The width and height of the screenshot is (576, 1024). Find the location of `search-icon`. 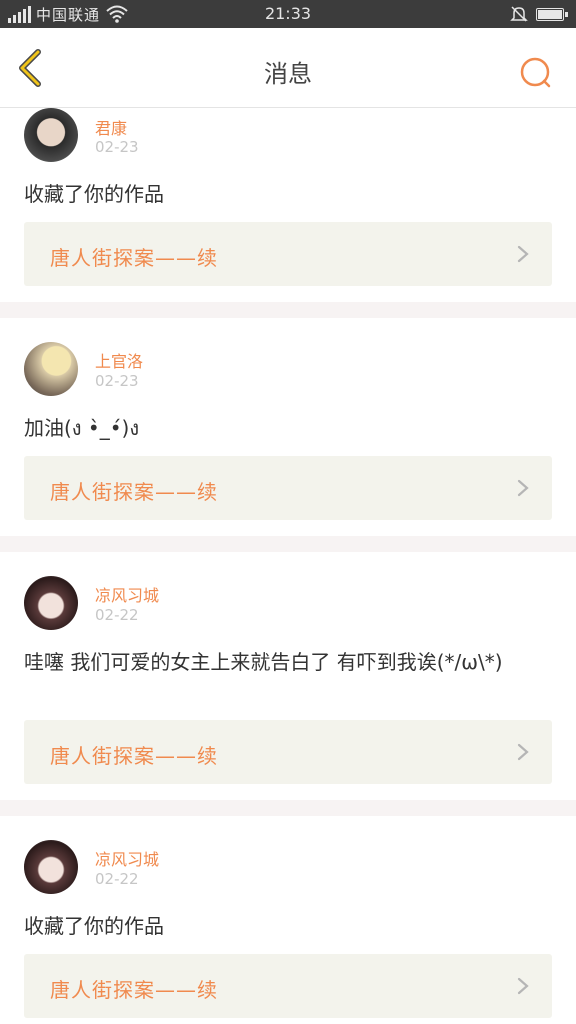

search-icon is located at coordinates (536, 73).